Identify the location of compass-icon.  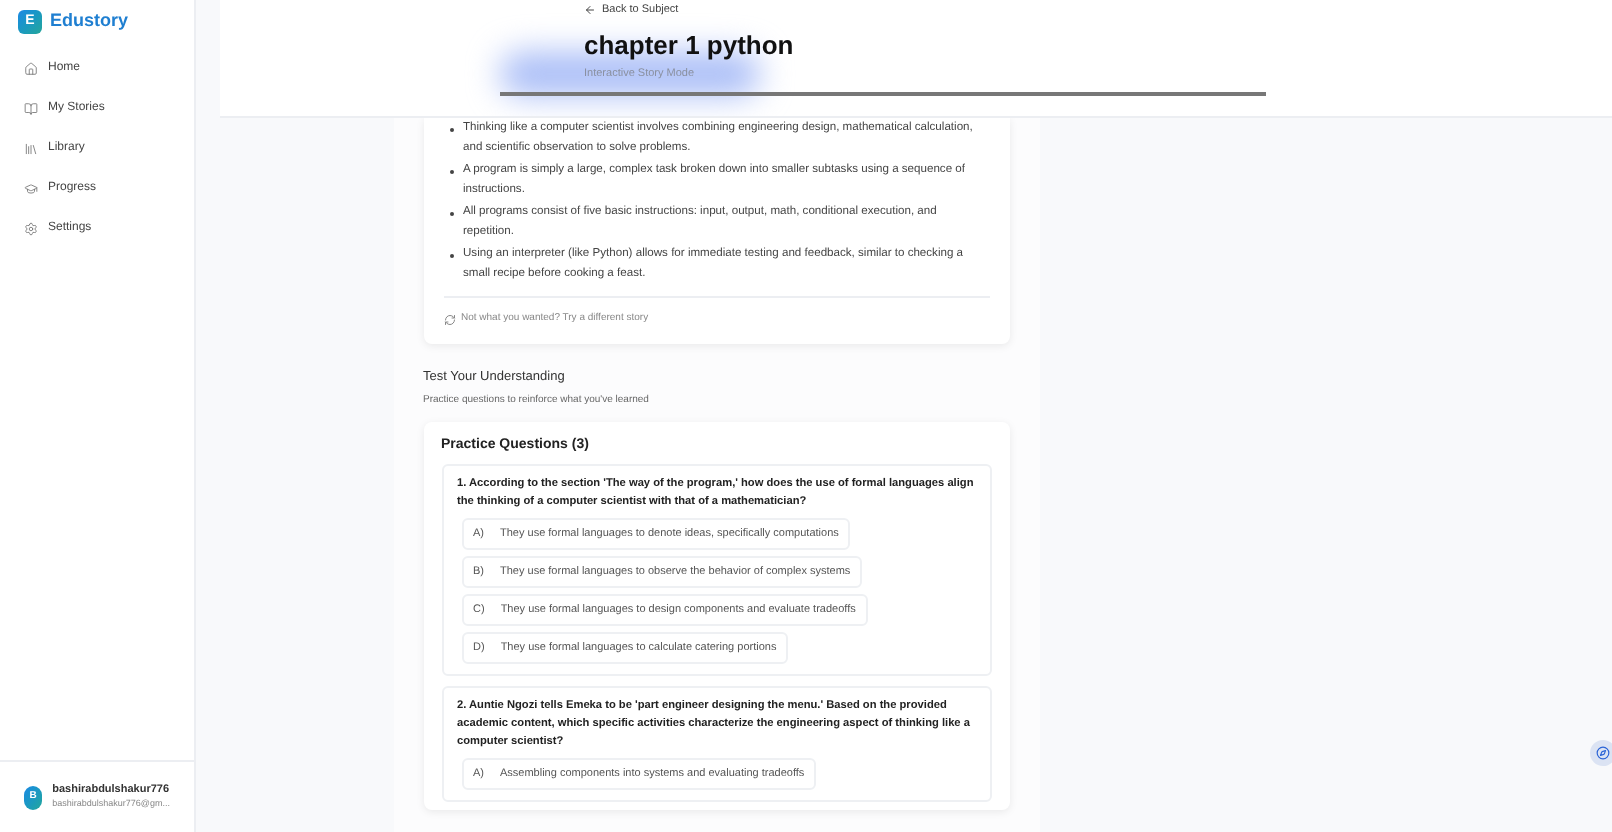
(1603, 753).